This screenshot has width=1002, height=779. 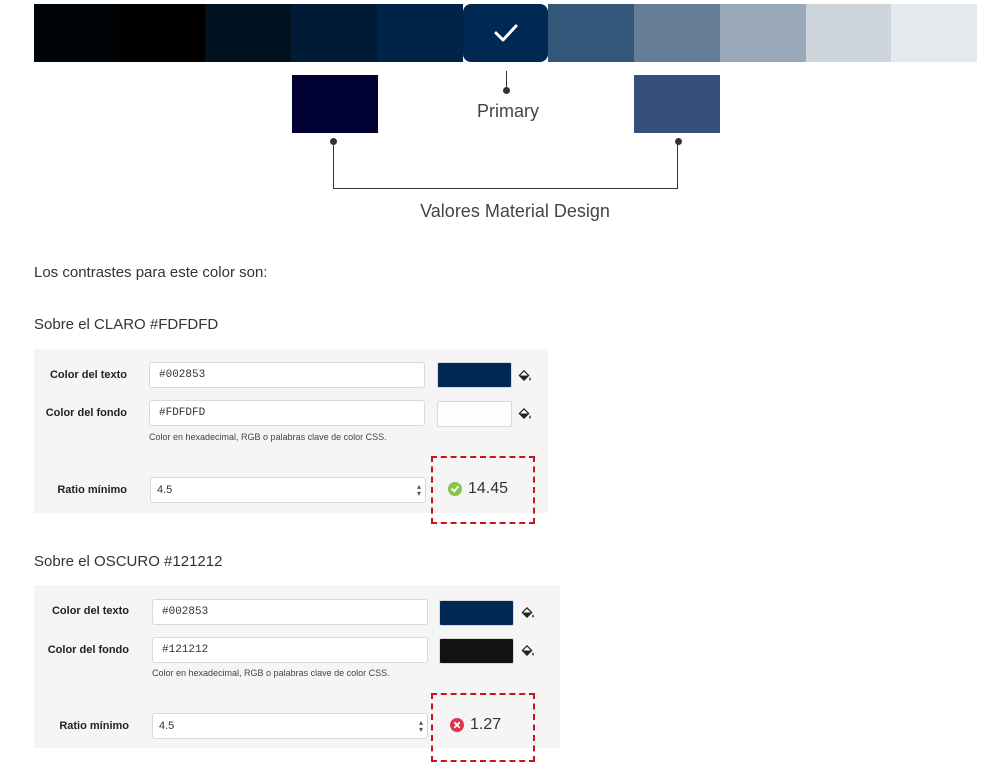 What do you see at coordinates (455, 489) in the screenshot?
I see `check-circle-icon` at bounding box center [455, 489].